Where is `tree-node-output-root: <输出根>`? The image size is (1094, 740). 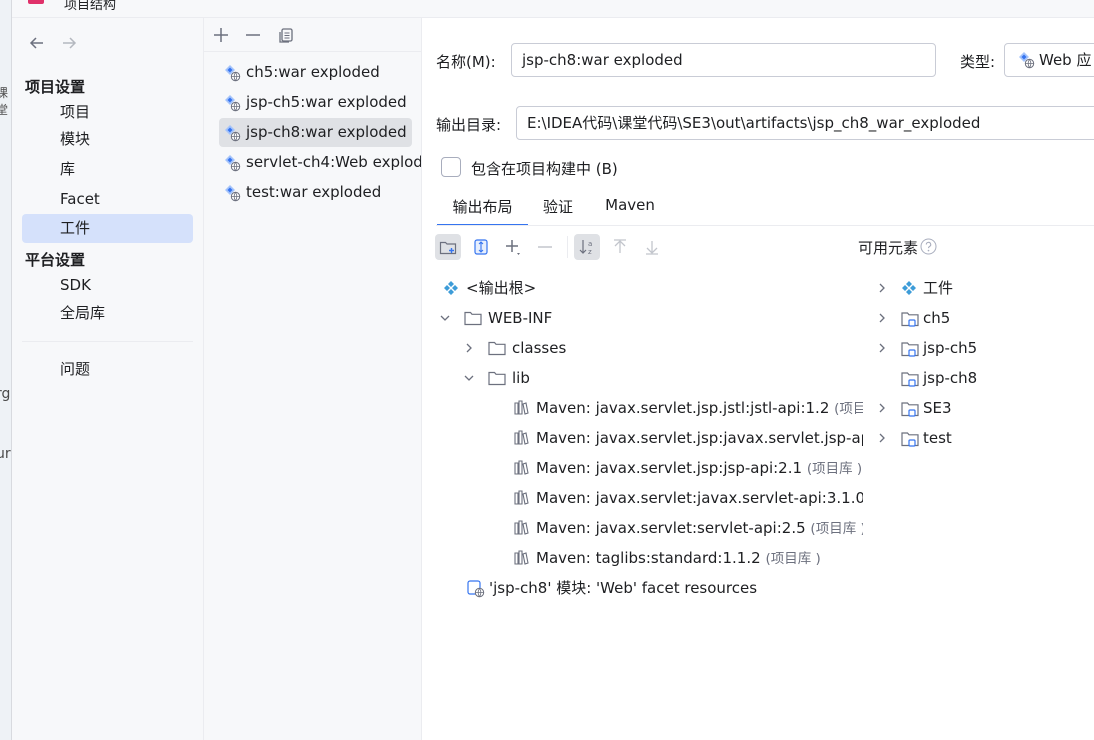
tree-node-output-root: <输出根> is located at coordinates (593, 288).